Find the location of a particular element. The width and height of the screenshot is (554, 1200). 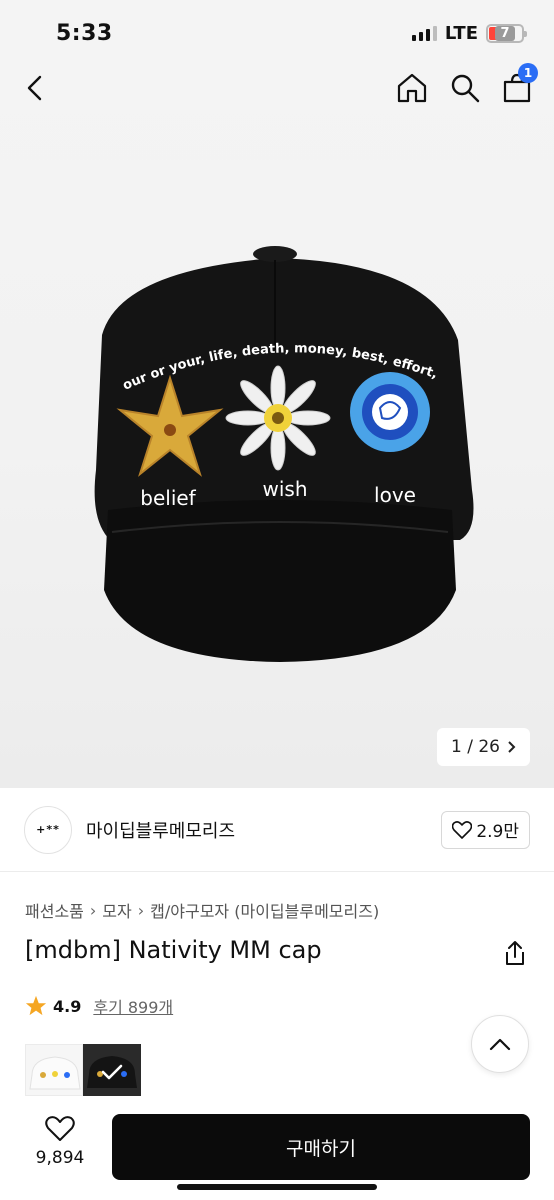

flower-label-wish: wish is located at coordinates (284, 489).